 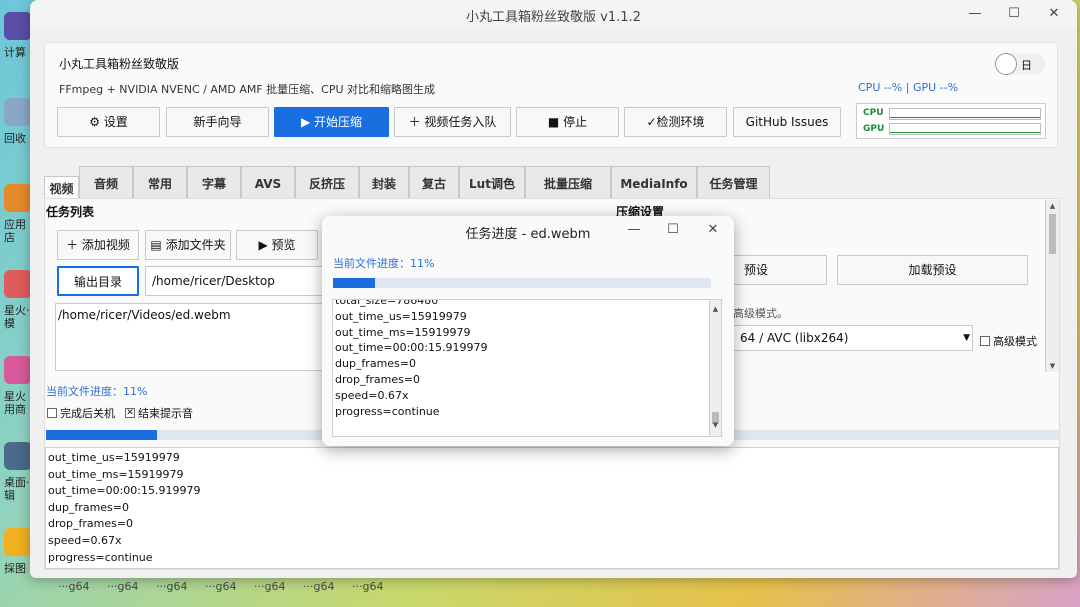 What do you see at coordinates (568, 183) in the screenshot?
I see `tab-batch: 批量压缩` at bounding box center [568, 183].